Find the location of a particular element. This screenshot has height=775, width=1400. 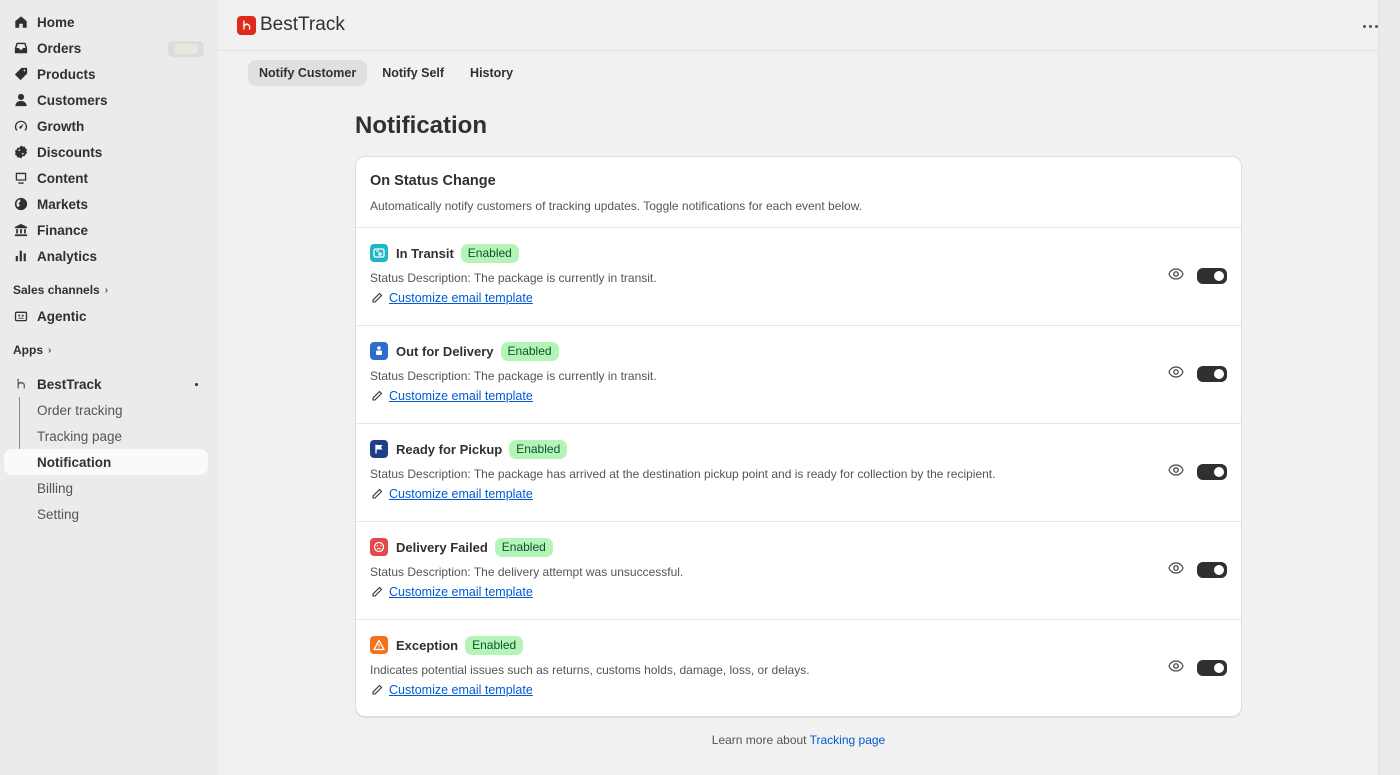

bank-icon is located at coordinates (21, 230).